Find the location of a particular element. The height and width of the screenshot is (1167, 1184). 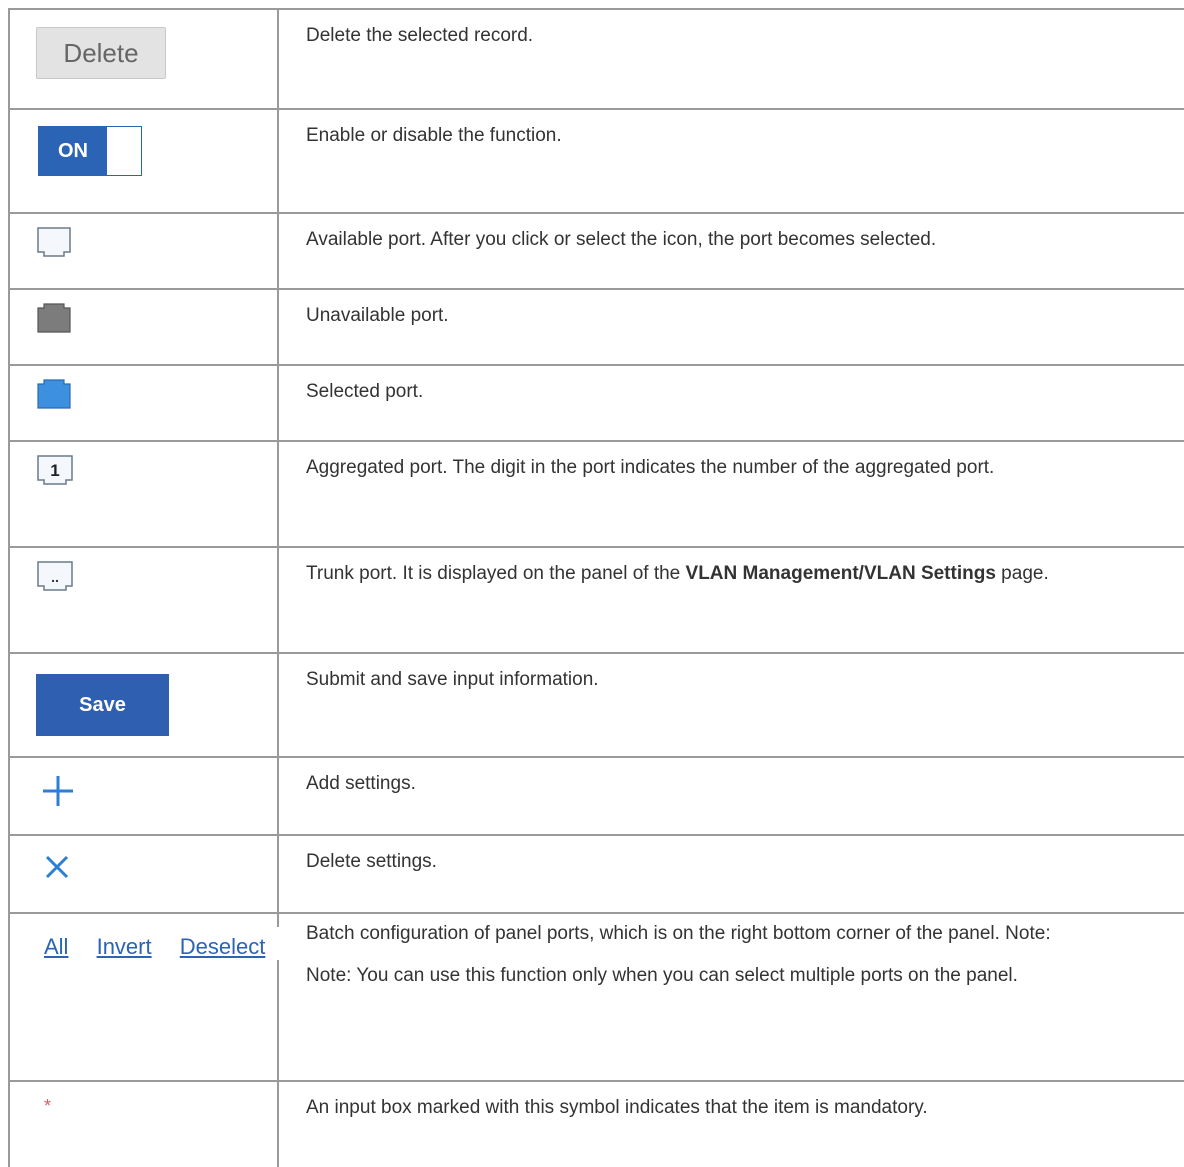

row-description: Delete the selected record. is located at coordinates (420, 35).